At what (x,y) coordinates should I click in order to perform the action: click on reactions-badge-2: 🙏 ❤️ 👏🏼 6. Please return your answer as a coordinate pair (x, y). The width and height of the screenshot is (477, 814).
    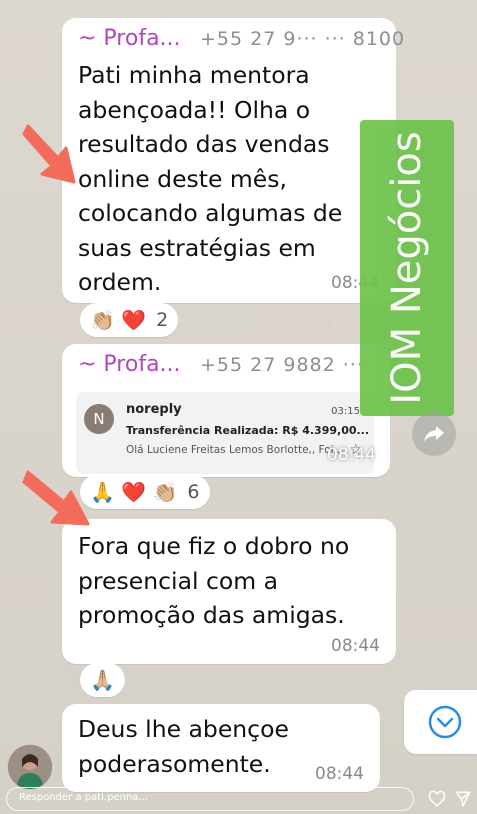
    Looking at the image, I should click on (145, 492).